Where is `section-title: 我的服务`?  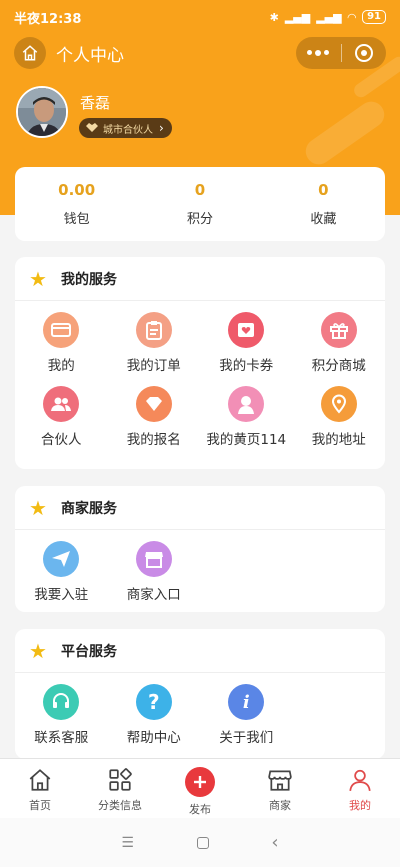 section-title: 我的服务 is located at coordinates (89, 279).